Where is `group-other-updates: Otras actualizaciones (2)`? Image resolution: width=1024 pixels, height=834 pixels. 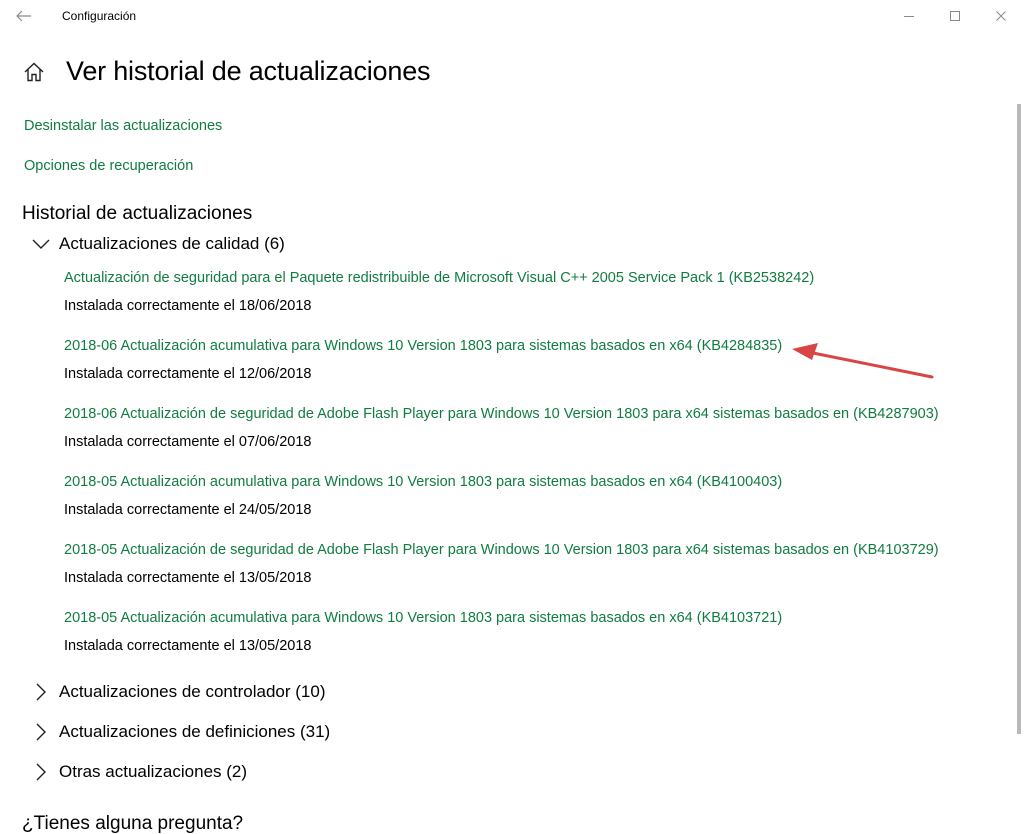 group-other-updates: Otras actualizaciones (2) is located at coordinates (139, 772).